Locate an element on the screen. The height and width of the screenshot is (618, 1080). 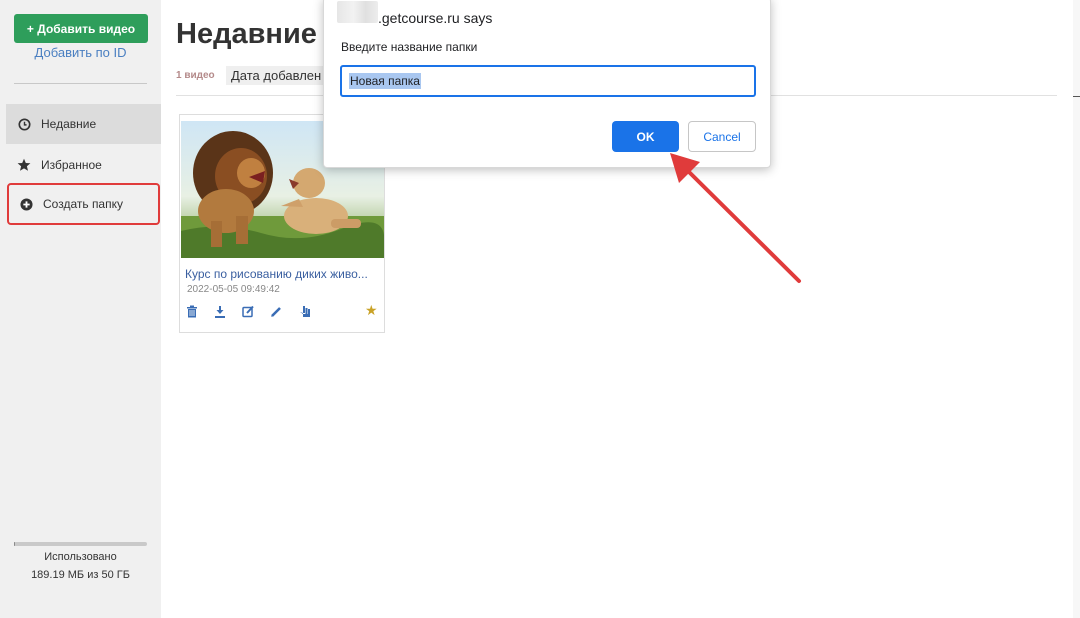
dialog-title: .getcourse.ru says is located at coordinates (435, 18).